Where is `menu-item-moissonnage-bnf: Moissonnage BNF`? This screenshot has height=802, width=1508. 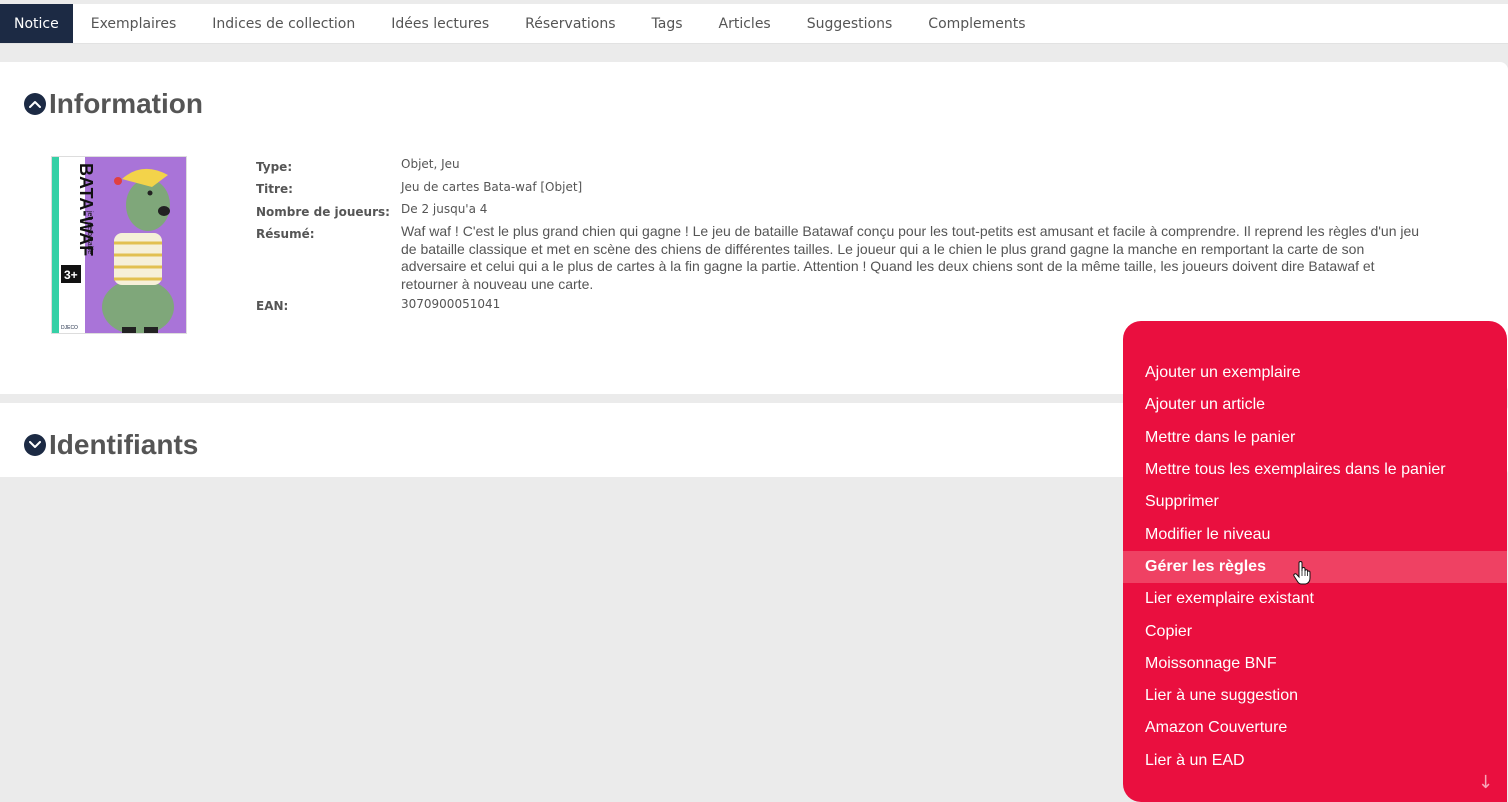 menu-item-moissonnage-bnf: Moissonnage BNF is located at coordinates (1315, 664).